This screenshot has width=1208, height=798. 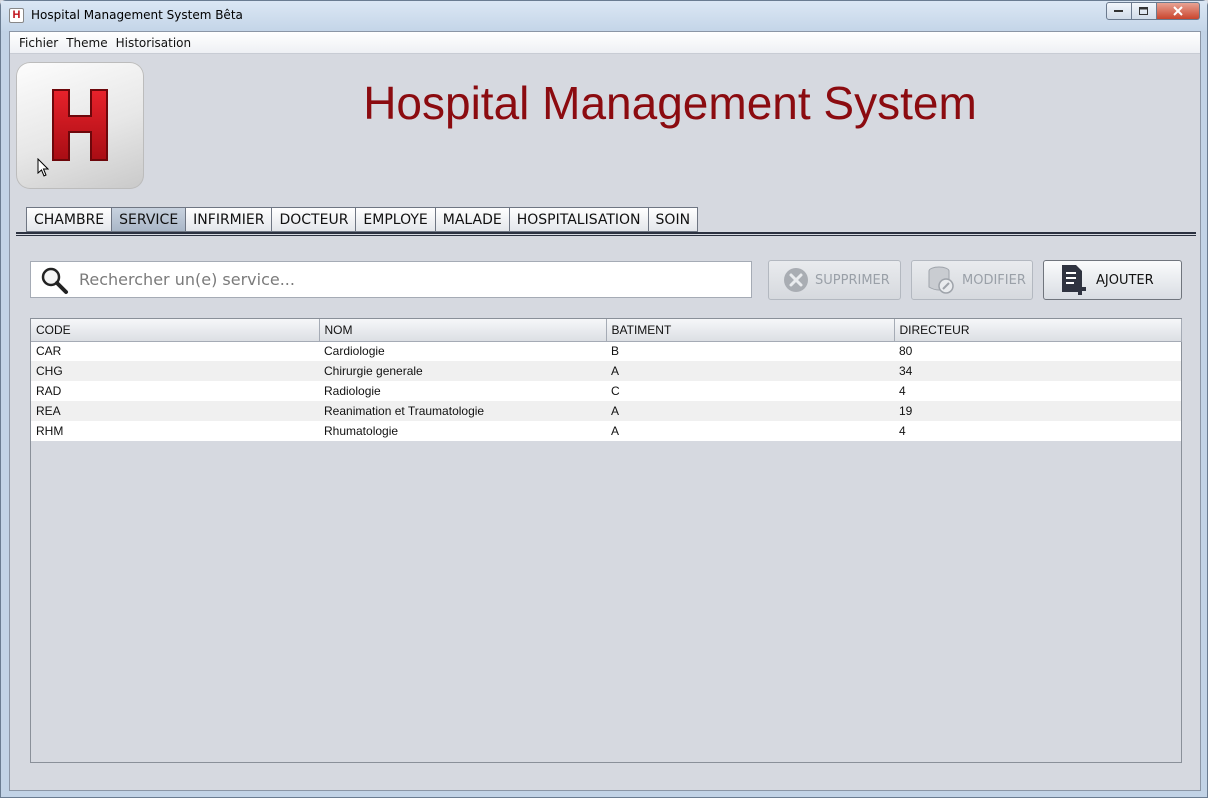 I want to click on table-cell: B, so click(x=750, y=351).